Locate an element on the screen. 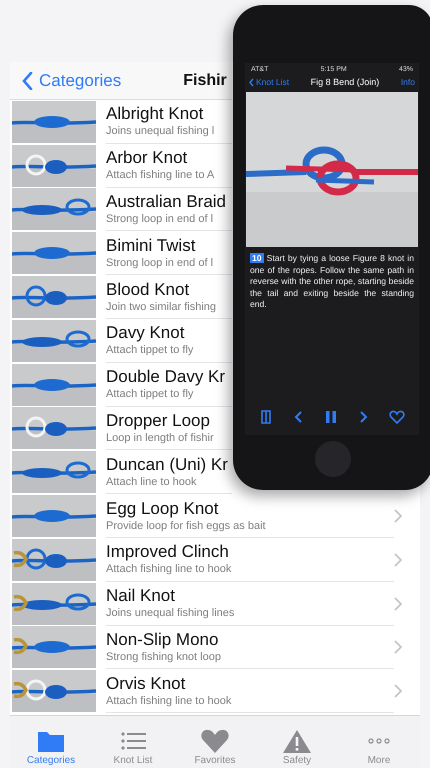  knot-row: Blood Knot Join two similar fishing is located at coordinates (121, 297).